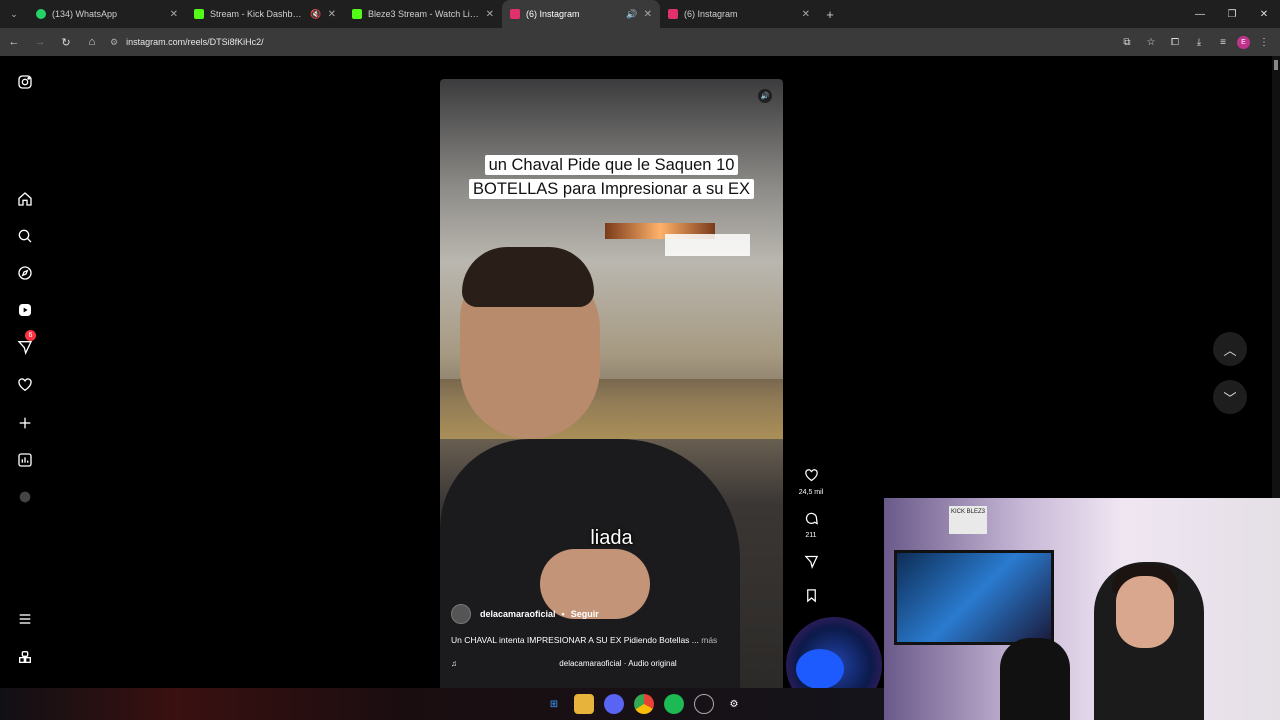  I want to click on dashboard-chart-icon, so click(25, 460).